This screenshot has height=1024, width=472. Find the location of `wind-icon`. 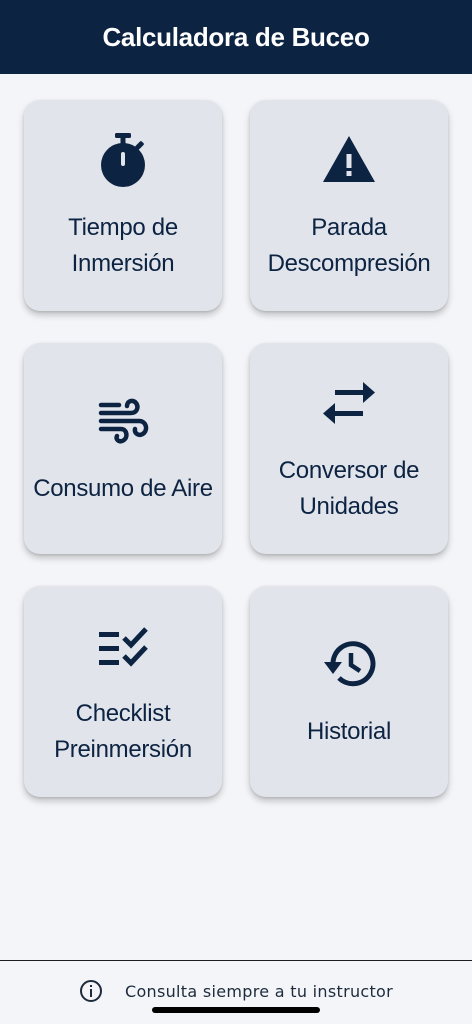

wind-icon is located at coordinates (123, 421).